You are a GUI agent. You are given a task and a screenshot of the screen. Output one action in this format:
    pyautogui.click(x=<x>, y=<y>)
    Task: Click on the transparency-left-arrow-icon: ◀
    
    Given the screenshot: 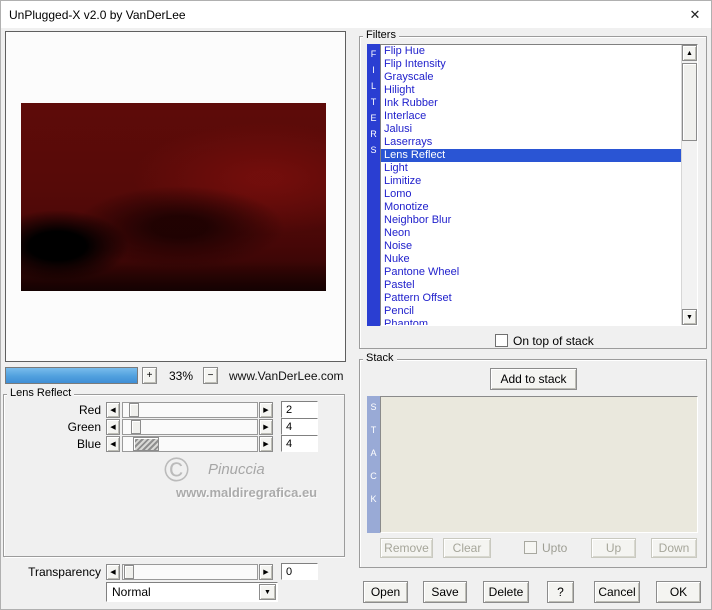 What is the action you would take?
    pyautogui.click(x=113, y=572)
    